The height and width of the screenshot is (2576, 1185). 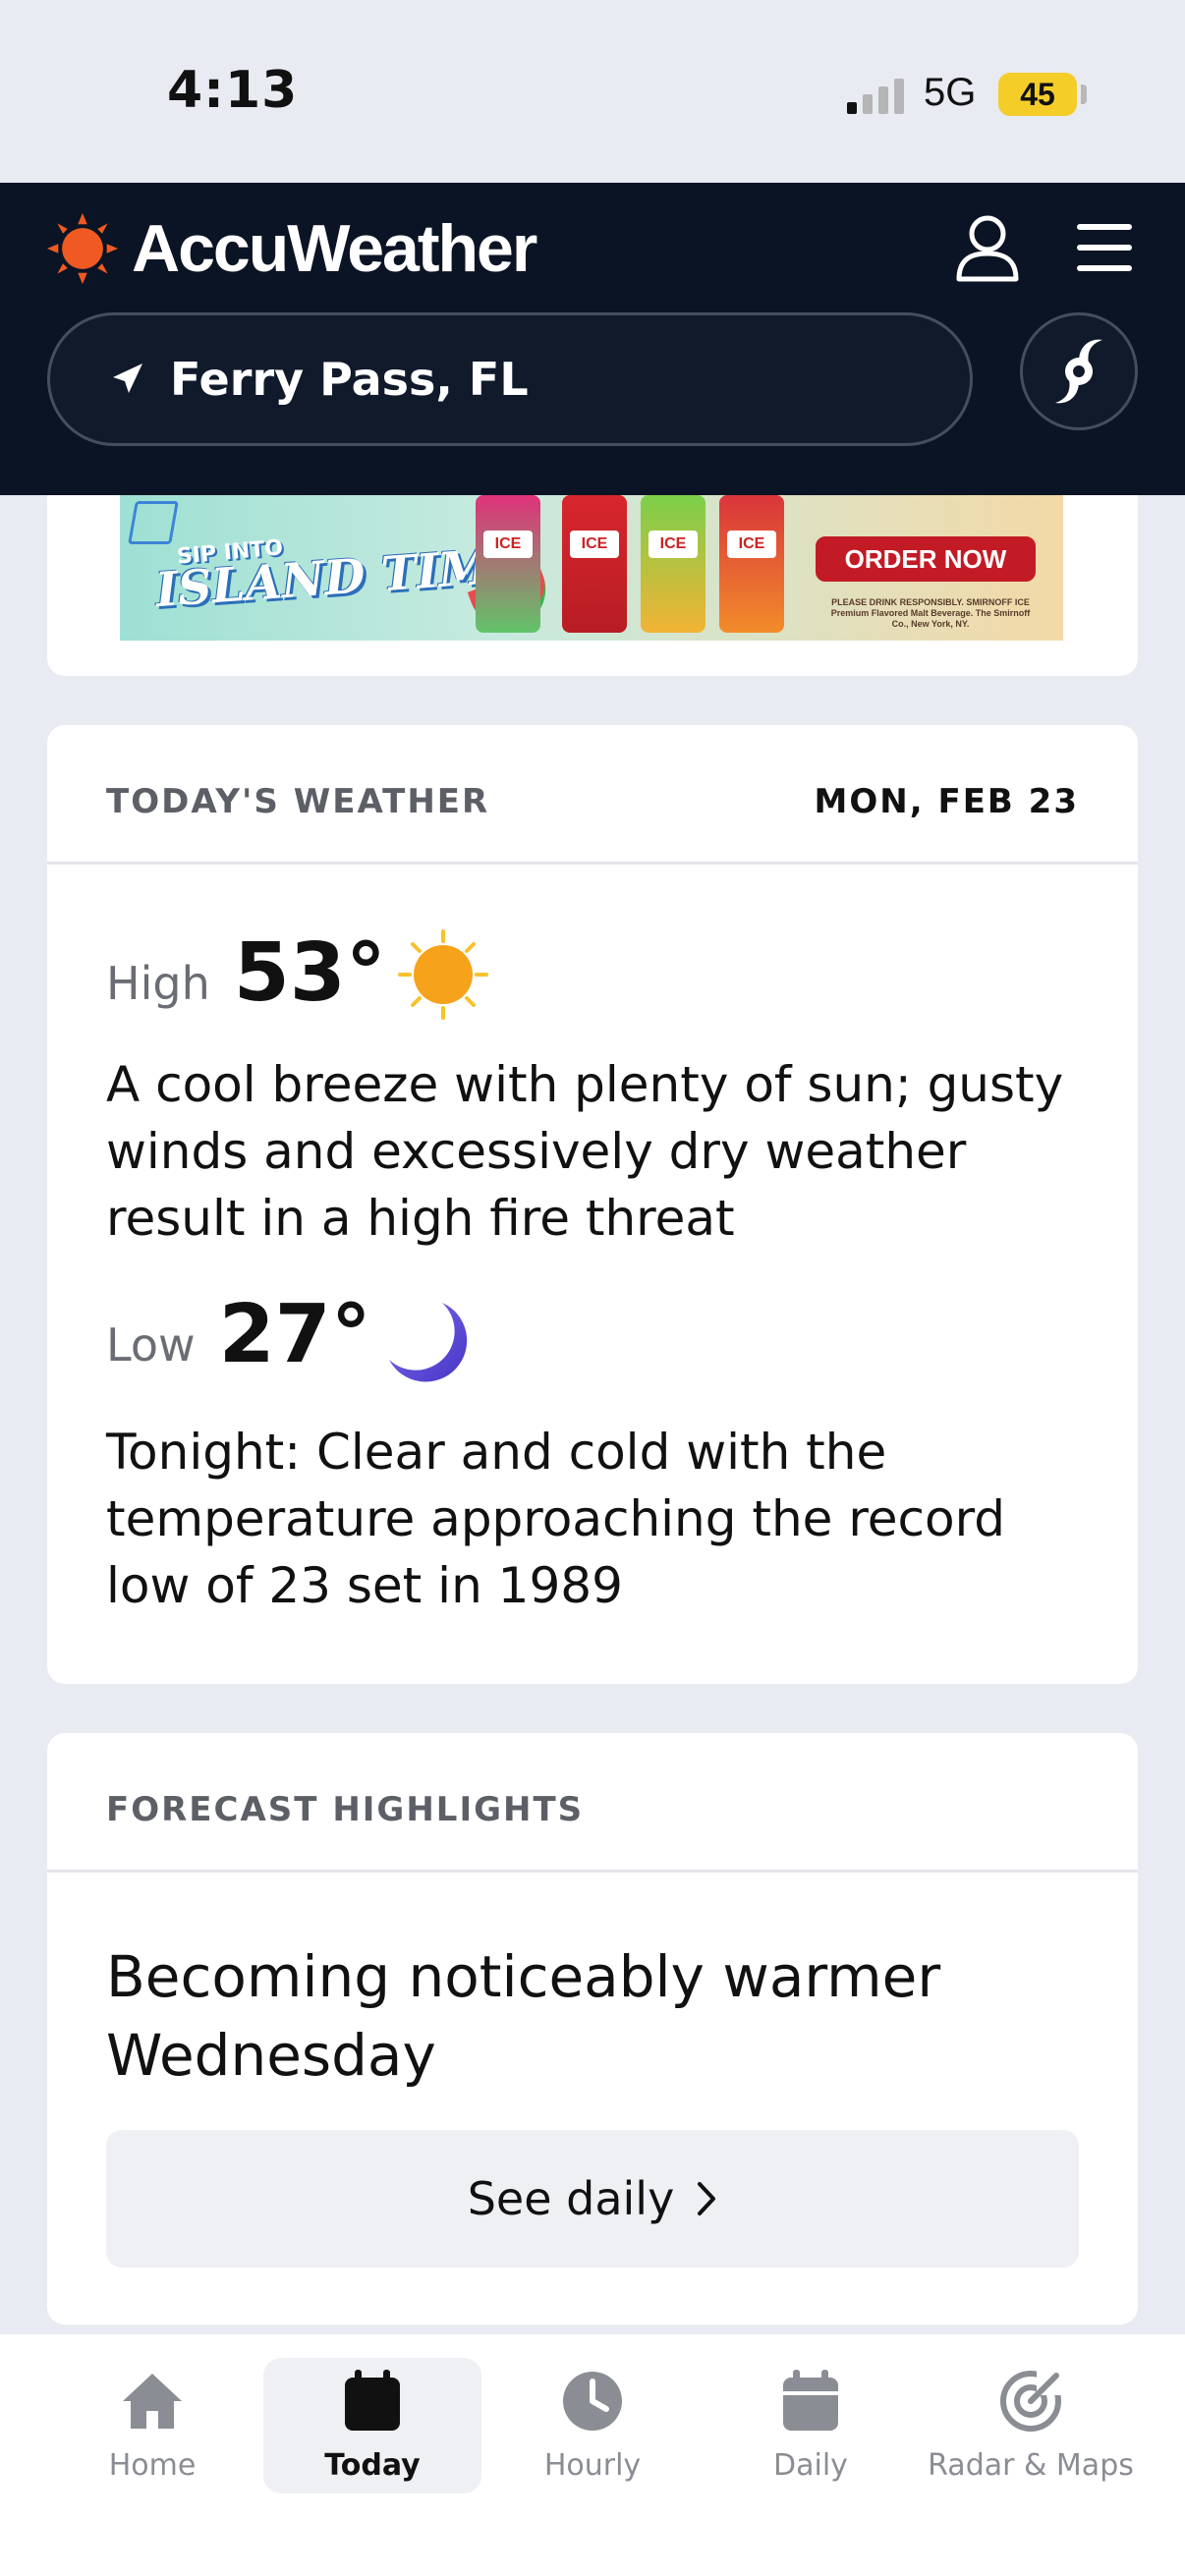 I want to click on todays-weather-header: TODAY'S WEATHER MON, FEB 23, so click(x=592, y=795).